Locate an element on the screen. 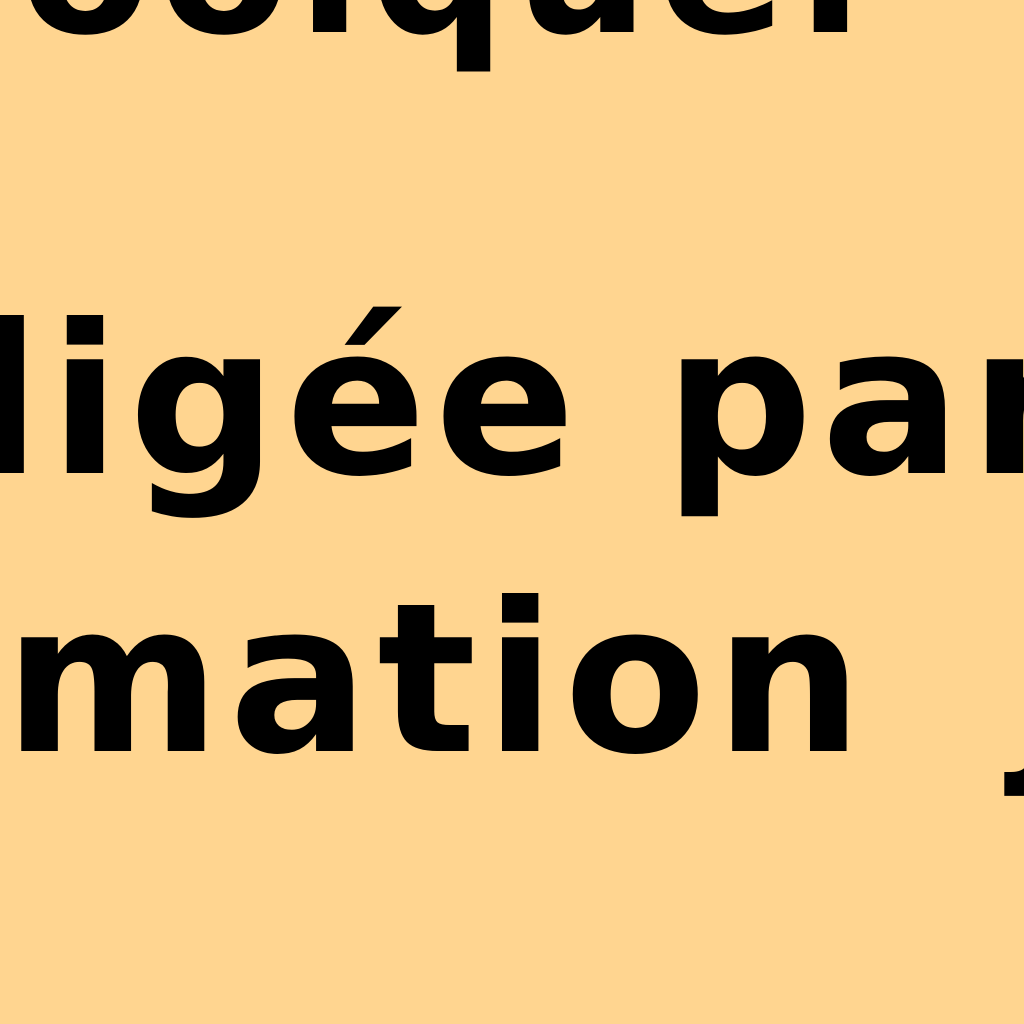 Image resolution: width=1024 pixels, height=1024 pixels. text-line-top-partial: ooique. is located at coordinates (447, 31).